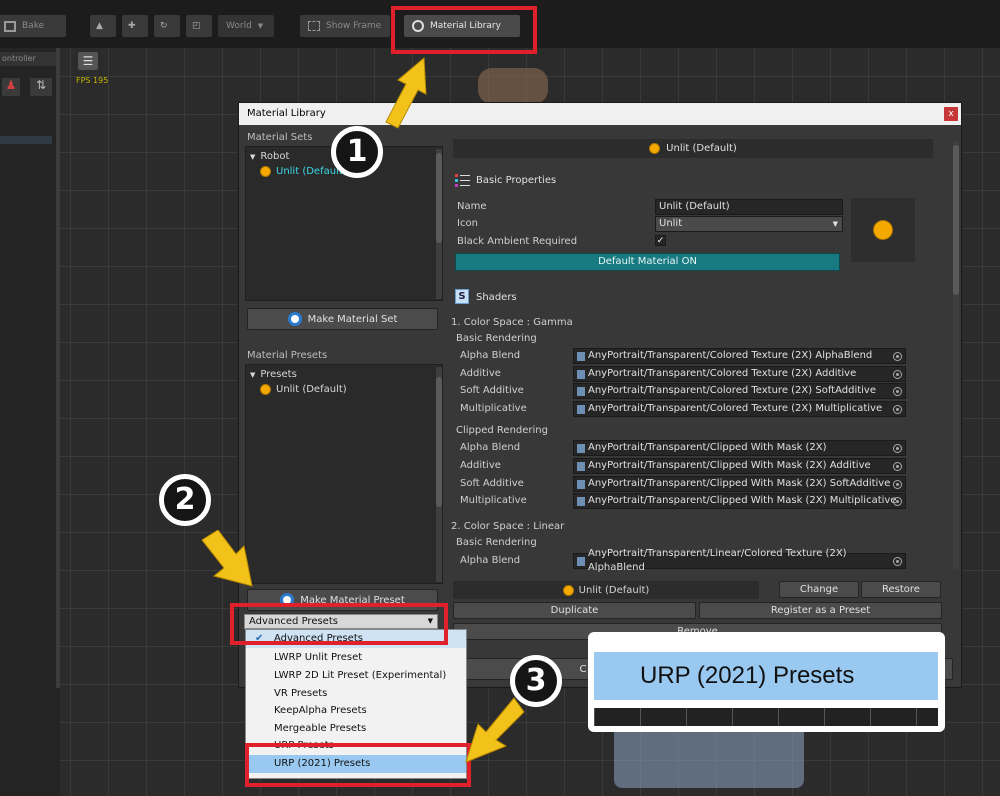  Describe the element at coordinates (41, 87) in the screenshot. I see `sort-icon: ⇅` at that location.